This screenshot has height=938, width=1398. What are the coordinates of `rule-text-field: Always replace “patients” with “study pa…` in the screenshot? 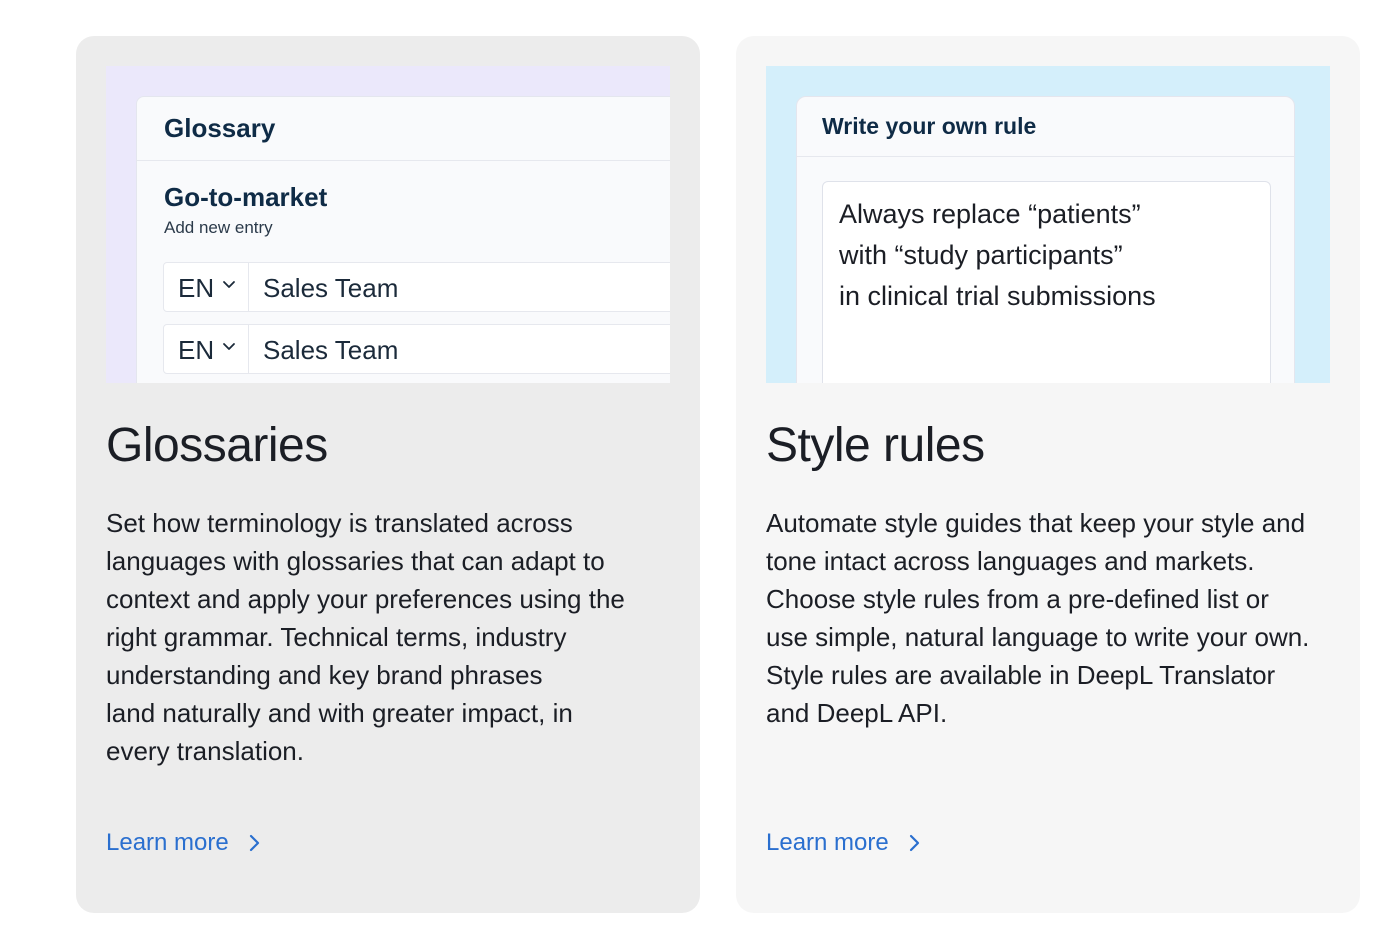 It's located at (1046, 282).